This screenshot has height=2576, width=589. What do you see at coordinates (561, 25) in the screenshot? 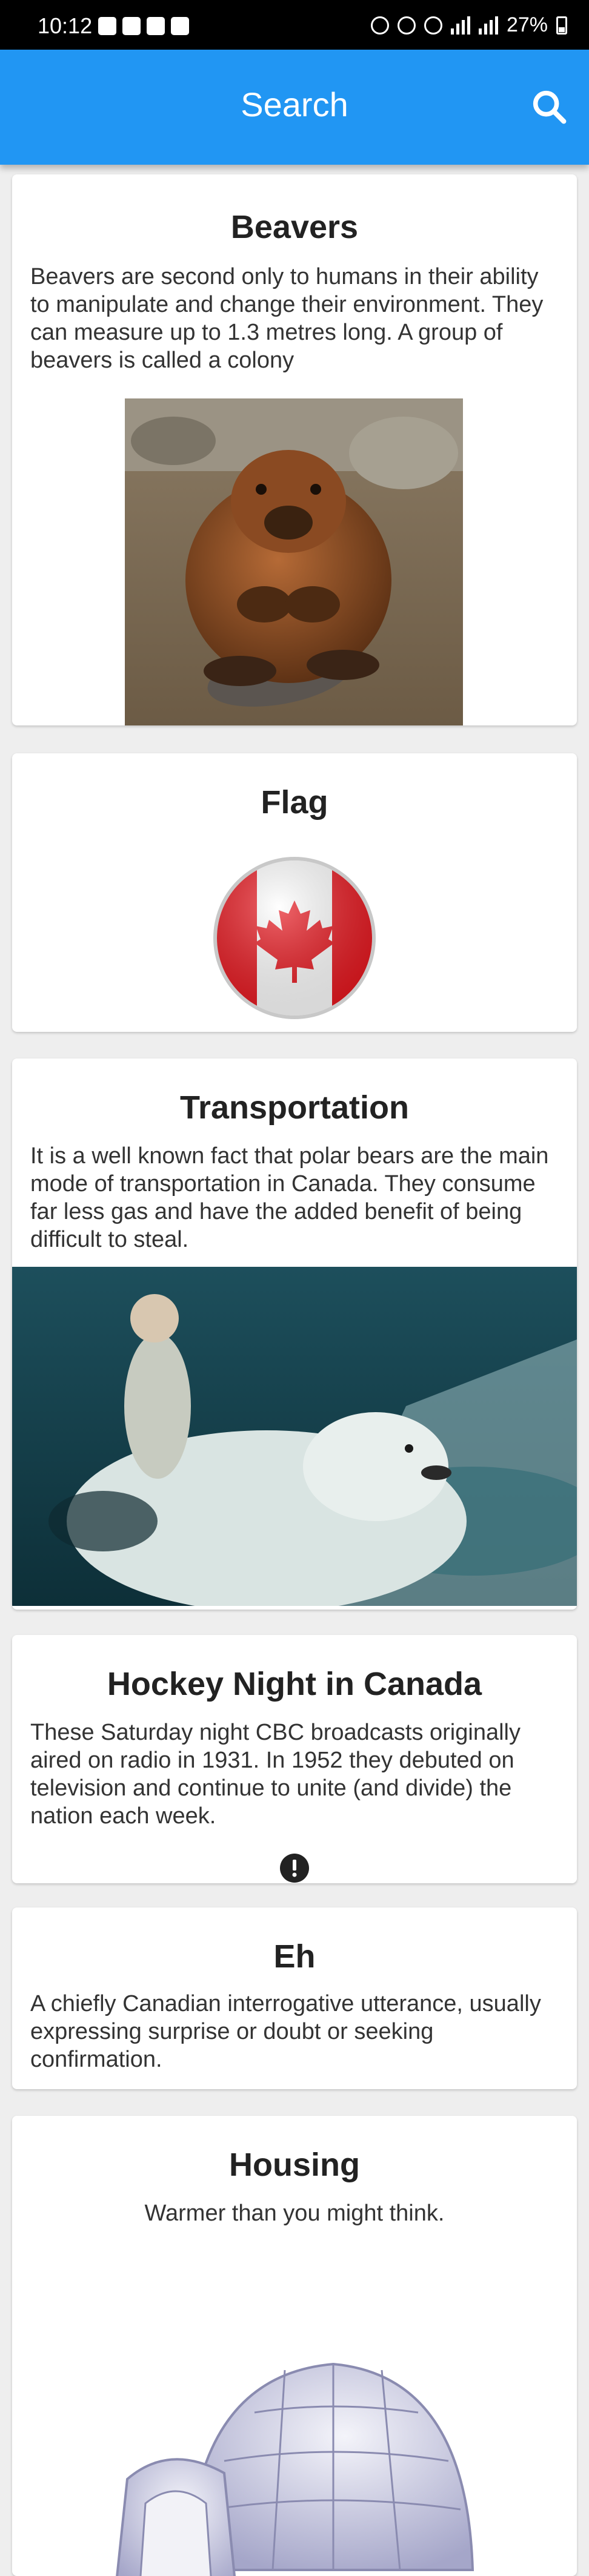
I see `battery-icon` at bounding box center [561, 25].